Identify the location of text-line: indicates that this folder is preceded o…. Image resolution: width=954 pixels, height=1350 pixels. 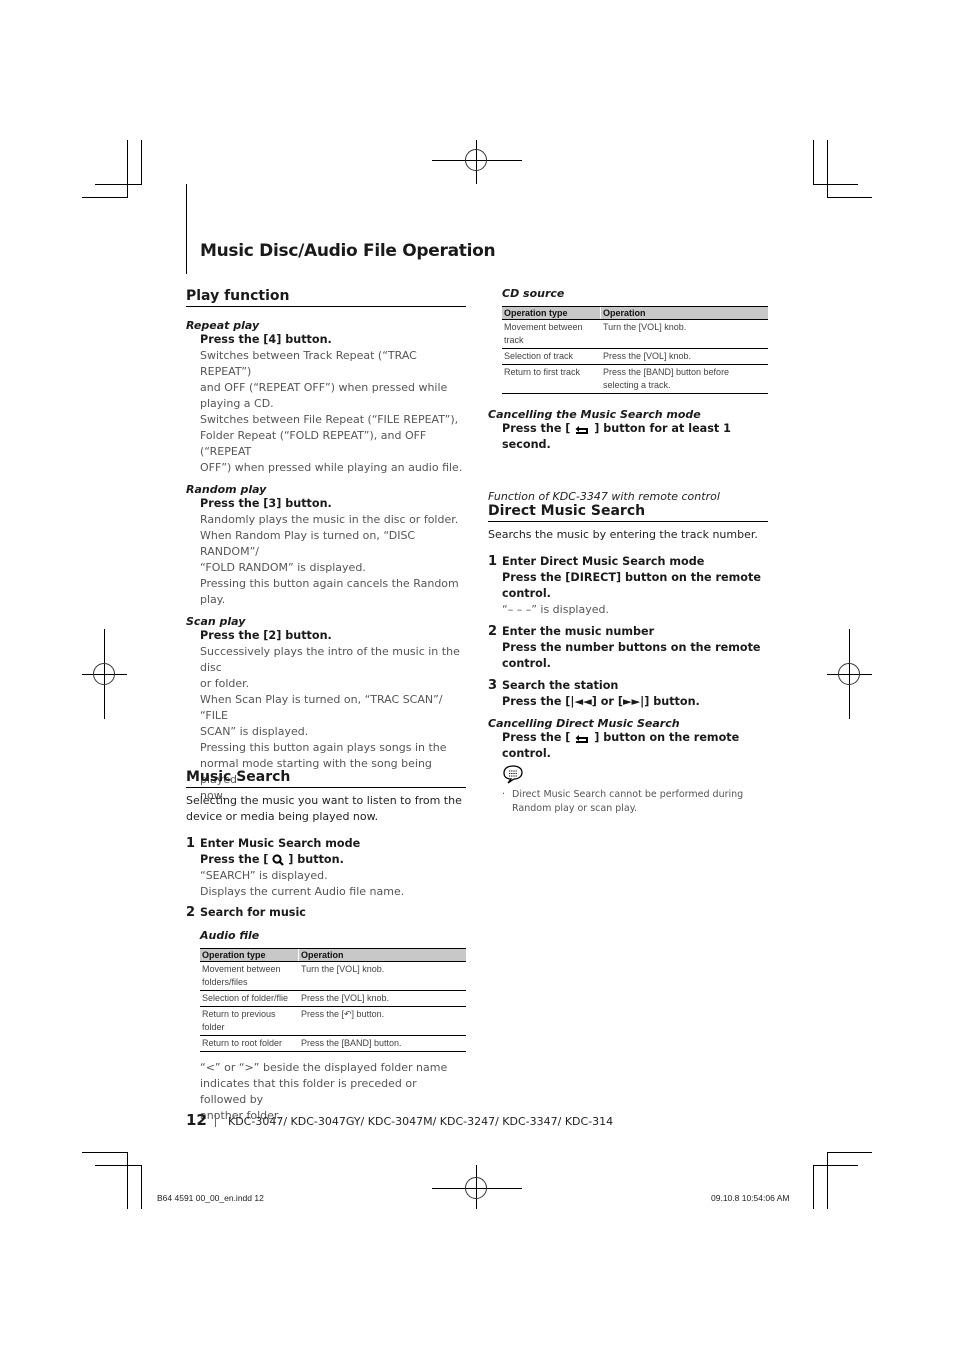
(308, 1091).